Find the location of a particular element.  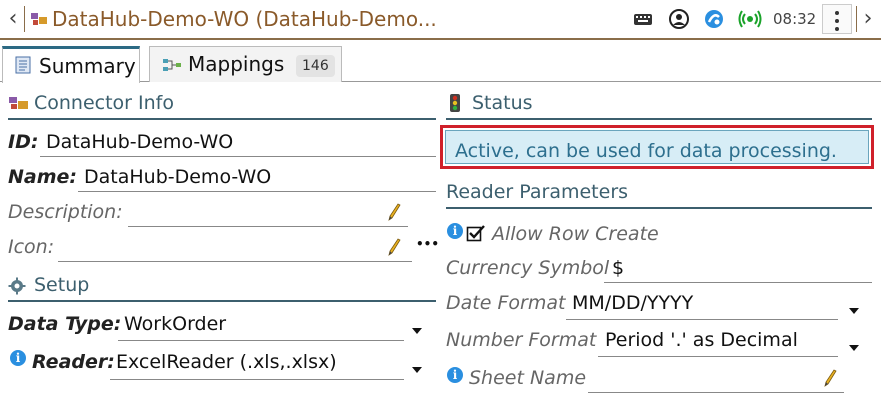

reader-parameters-divider is located at coordinates (659, 208).